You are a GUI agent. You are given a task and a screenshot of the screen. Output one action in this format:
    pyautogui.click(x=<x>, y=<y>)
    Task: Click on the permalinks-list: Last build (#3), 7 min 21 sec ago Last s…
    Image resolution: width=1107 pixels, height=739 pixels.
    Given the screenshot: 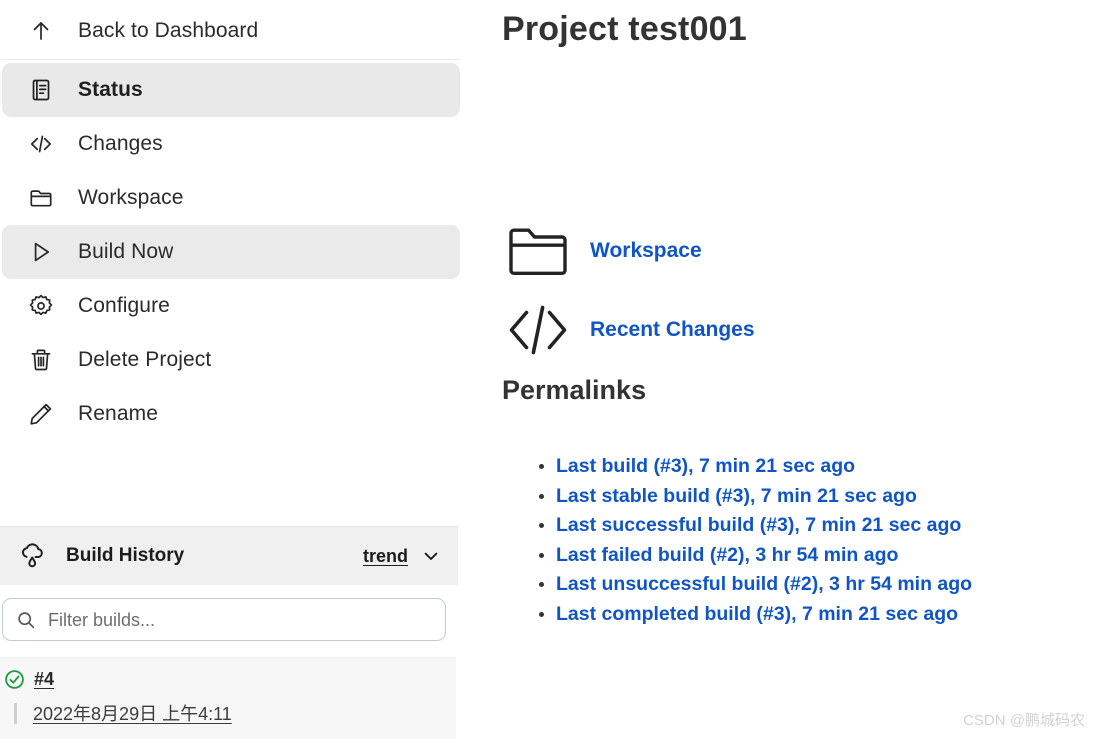 What is the action you would take?
    pyautogui.click(x=749, y=540)
    